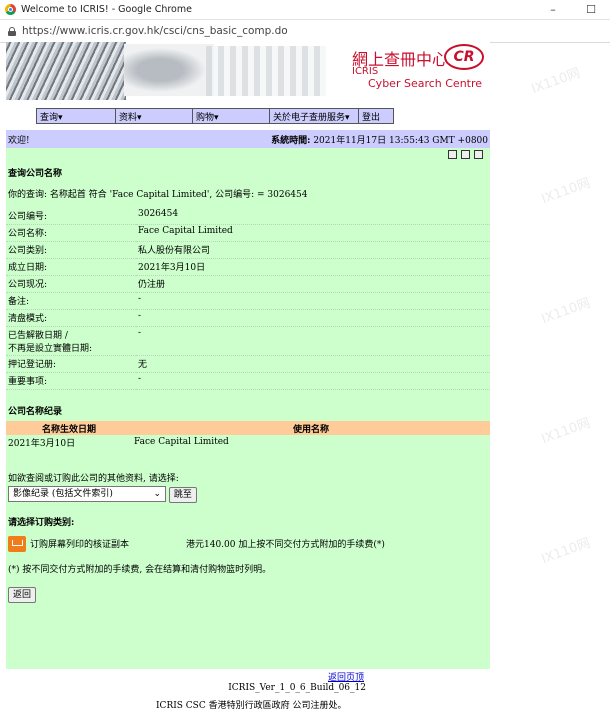 Image resolution: width=610 pixels, height=711 pixels. I want to click on info-value: 私人股份有限公司, so click(313, 250).